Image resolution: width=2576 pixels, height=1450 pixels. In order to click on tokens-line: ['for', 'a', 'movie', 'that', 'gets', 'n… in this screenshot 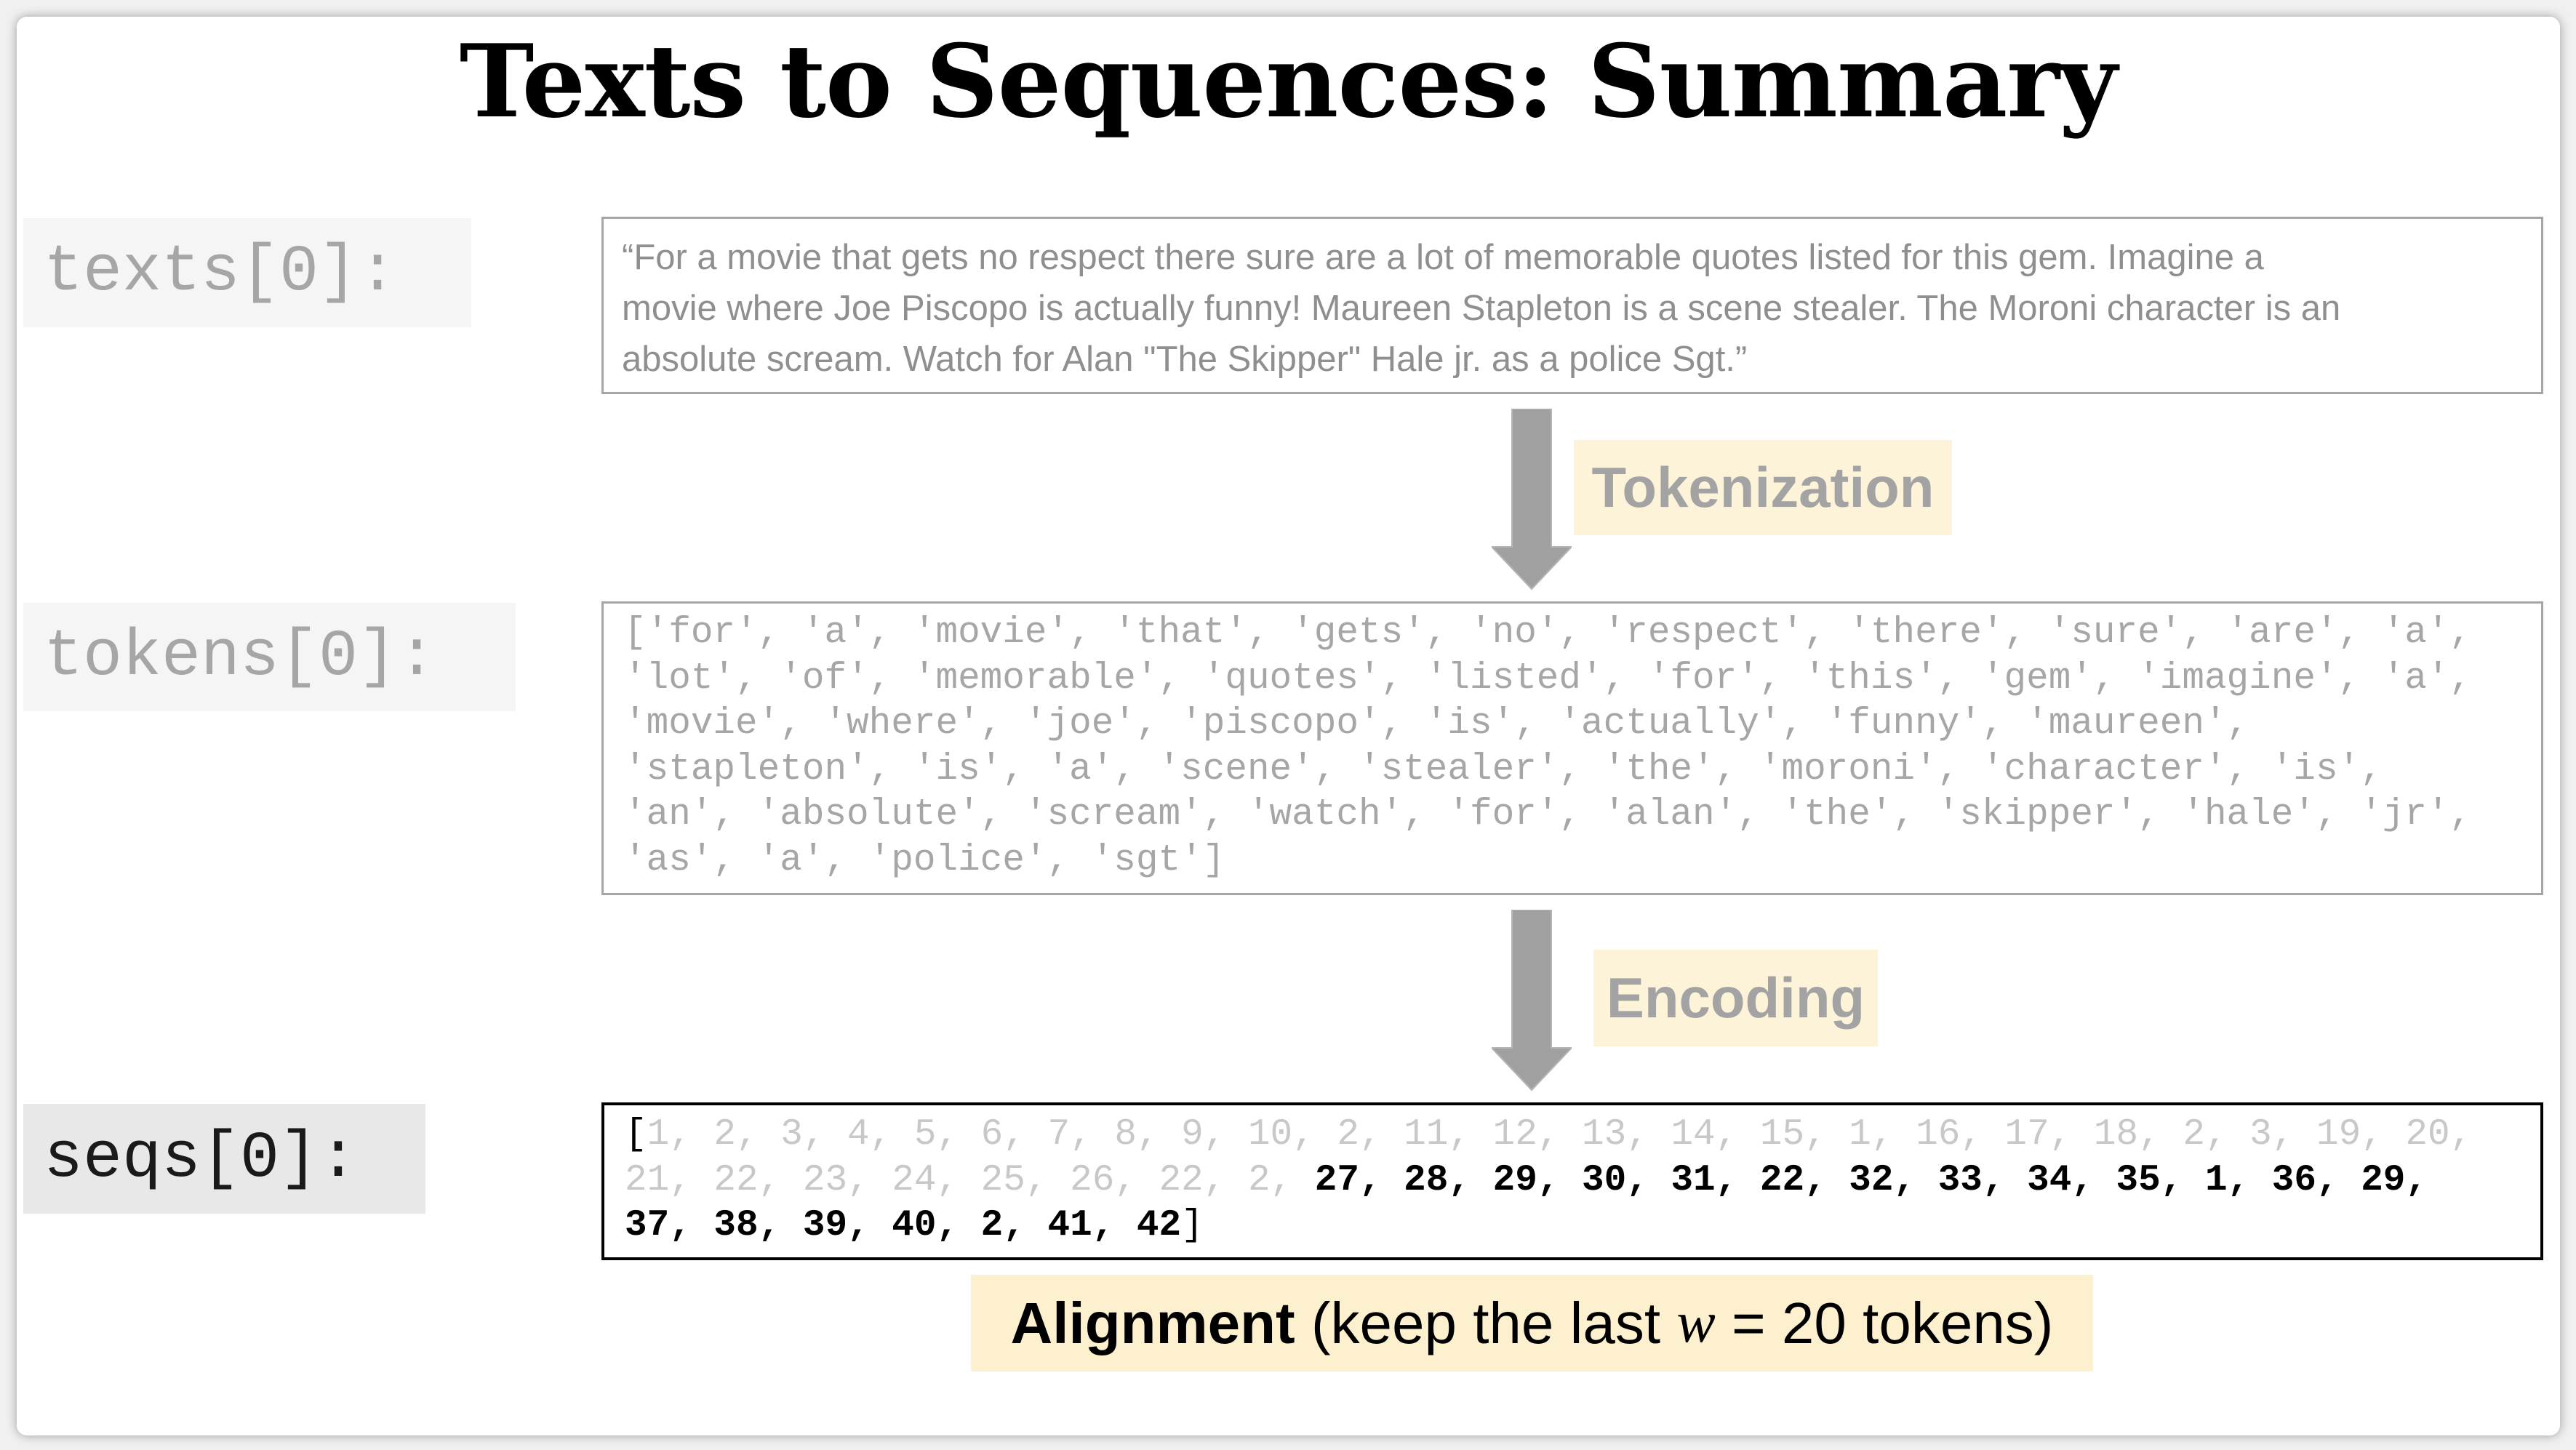, I will do `click(1548, 633)`.